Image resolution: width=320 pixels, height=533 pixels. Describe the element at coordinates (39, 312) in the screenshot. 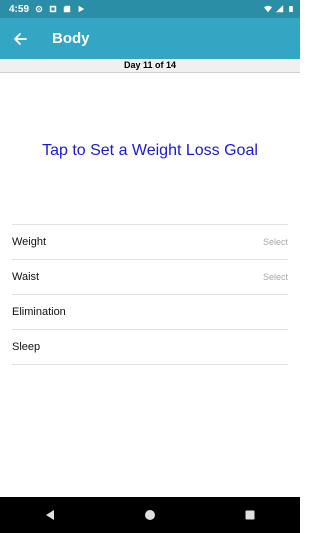

I see `elimination-label: Elimination` at that location.